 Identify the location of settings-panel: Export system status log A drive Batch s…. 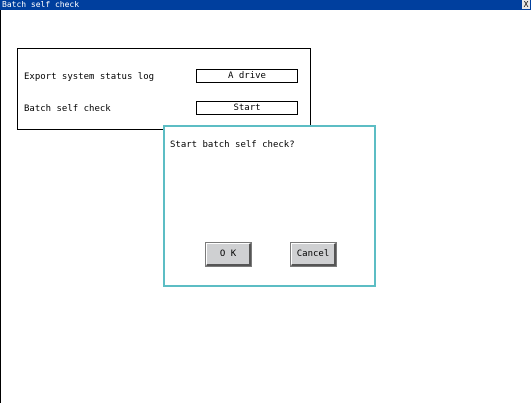
(164, 89).